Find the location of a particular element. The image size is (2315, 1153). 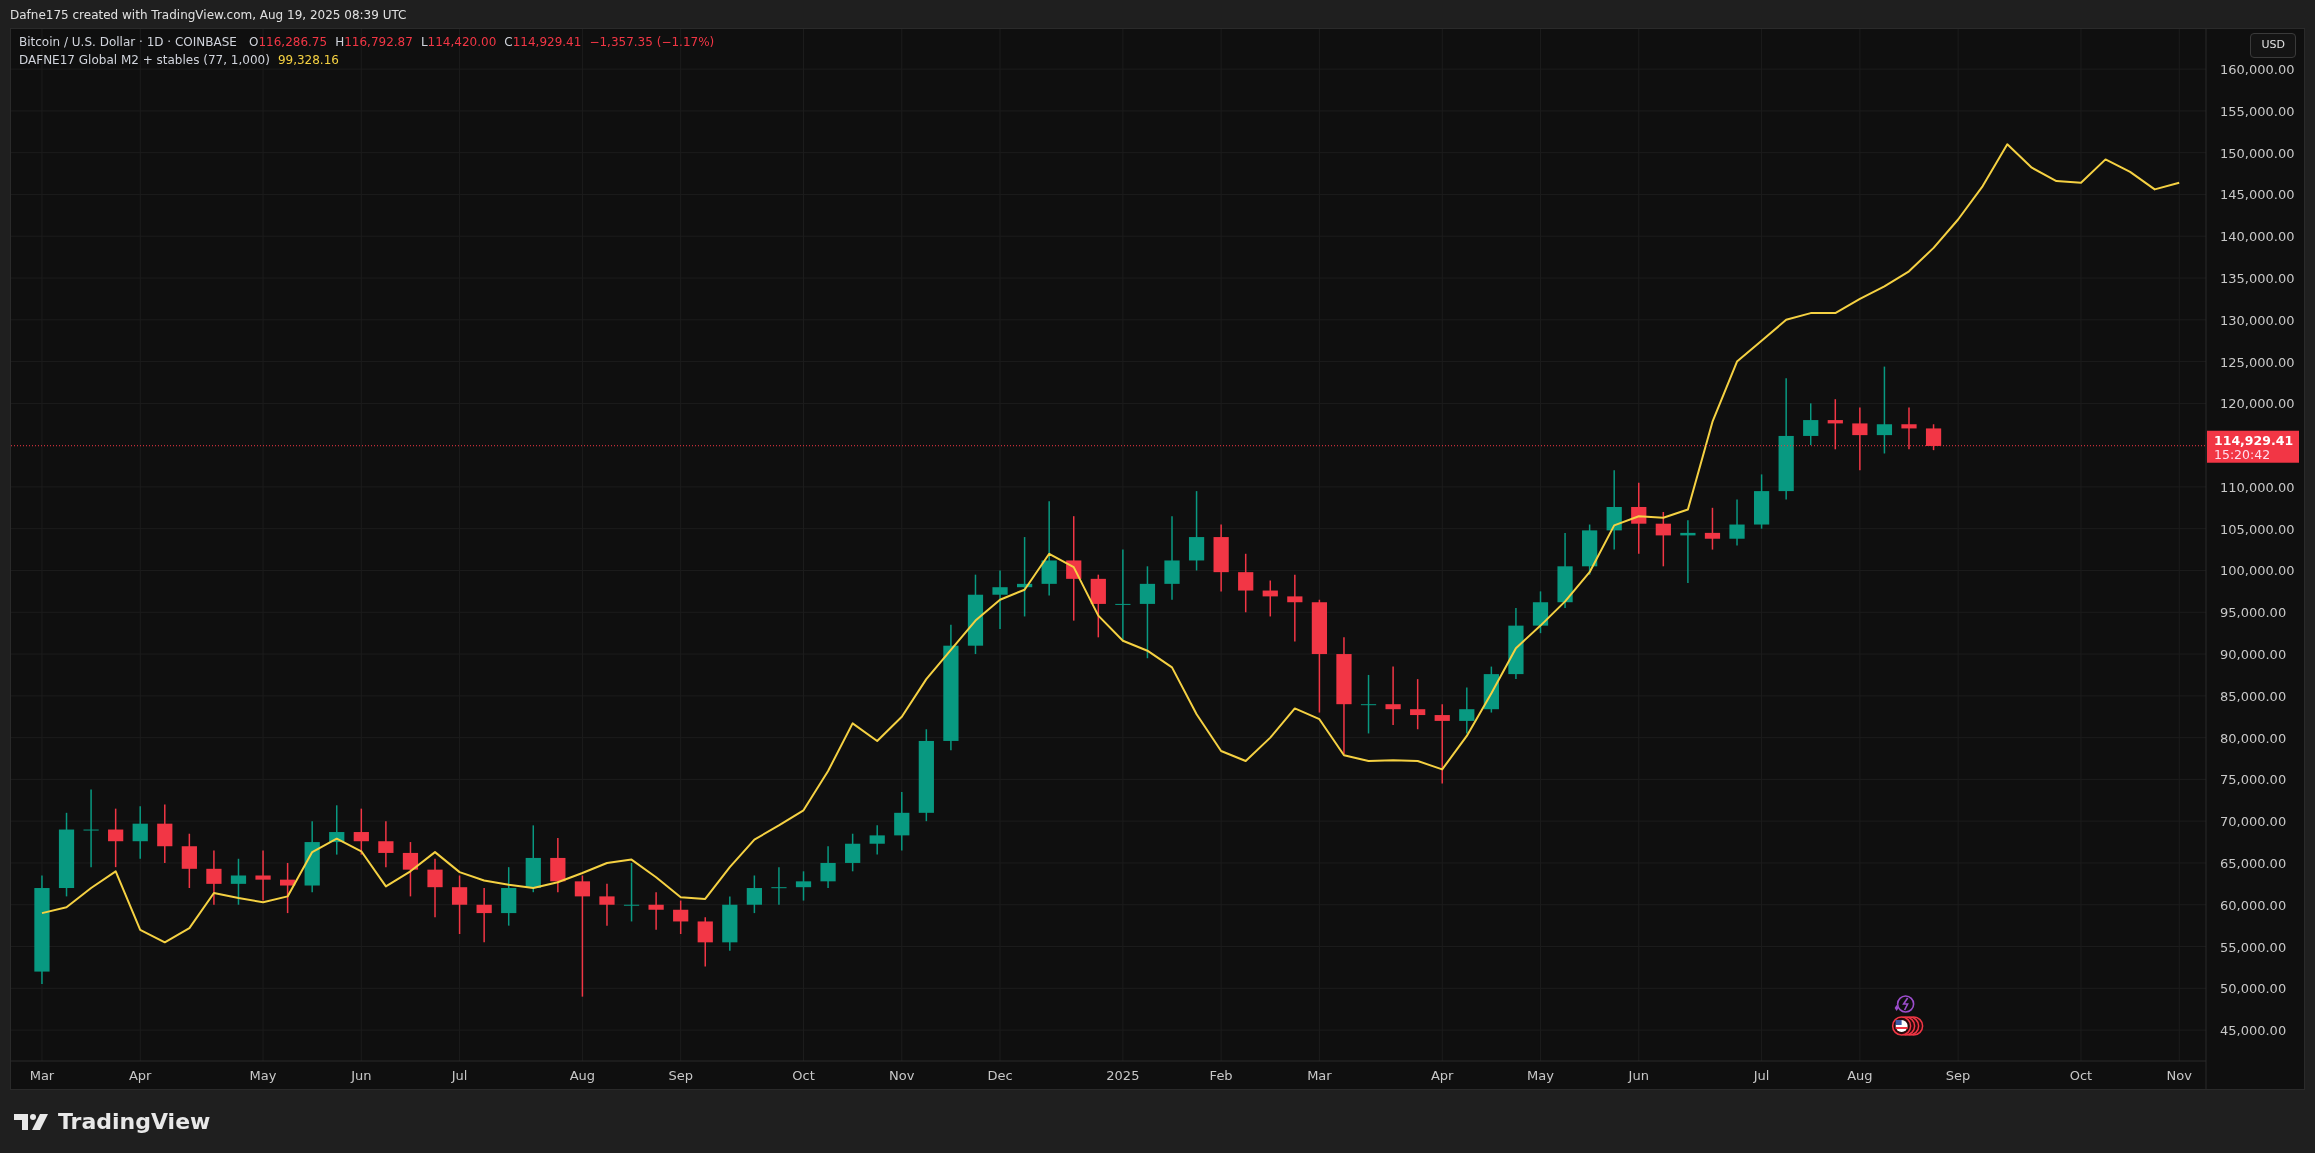

axis-label: 60,000.00 is located at coordinates (2253, 905).